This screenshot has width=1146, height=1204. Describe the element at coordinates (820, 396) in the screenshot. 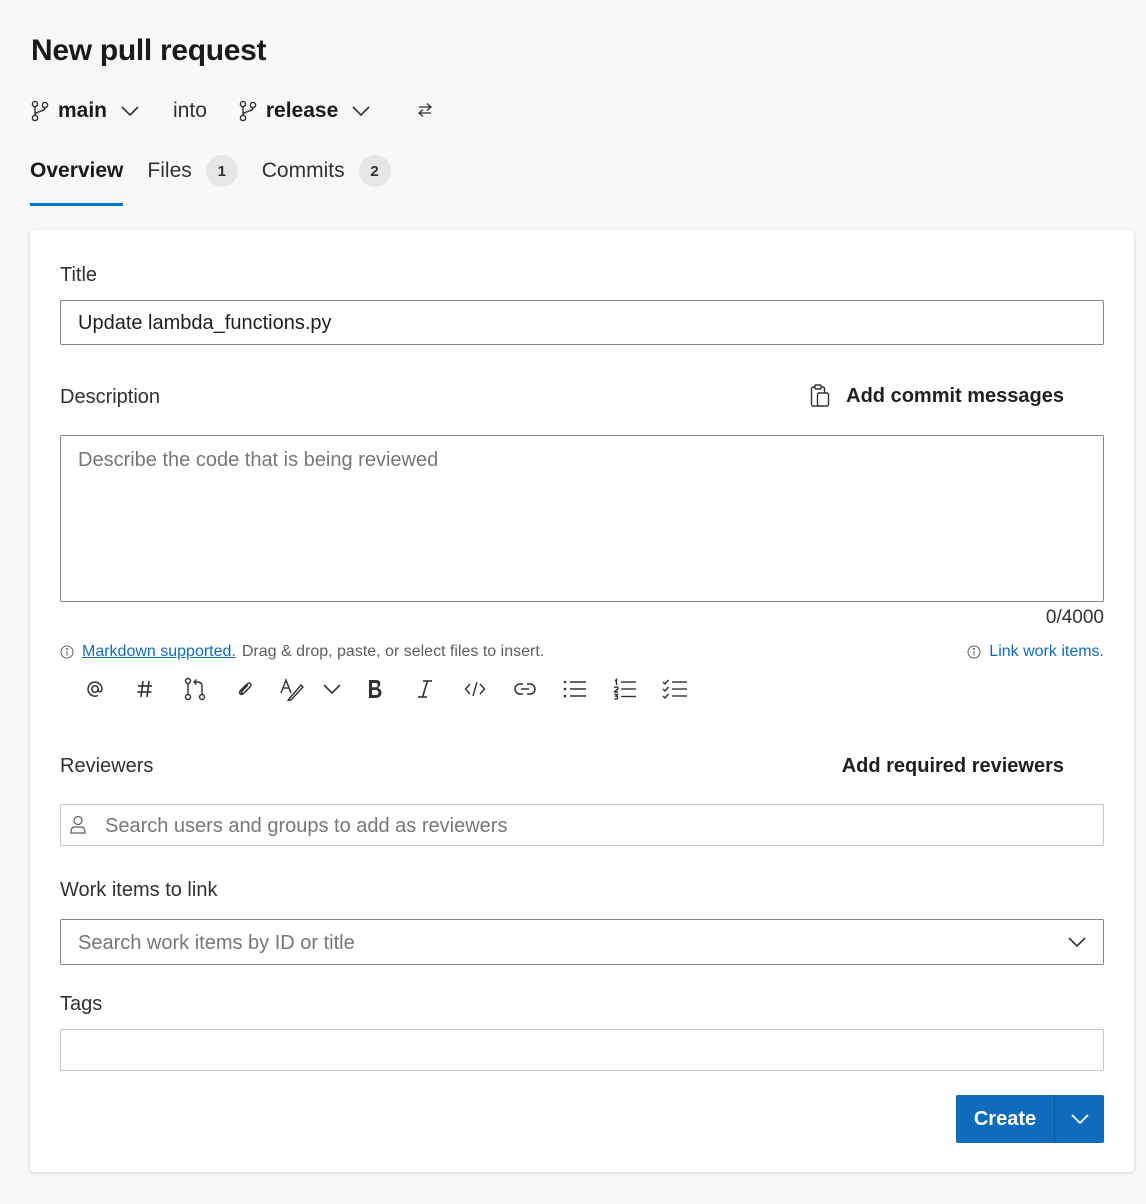

I see `clipboard-icon` at that location.